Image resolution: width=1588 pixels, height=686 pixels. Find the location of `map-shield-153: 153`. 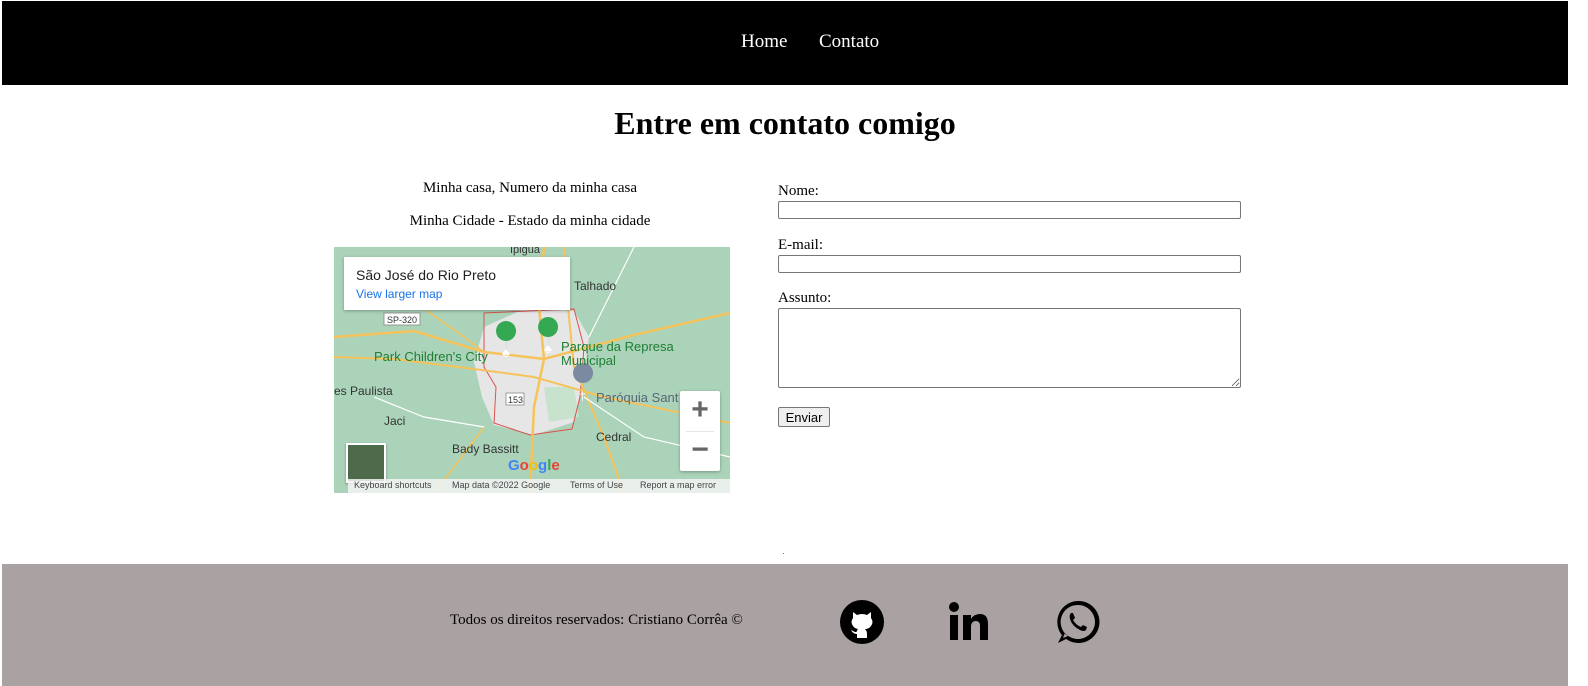

map-shield-153: 153 is located at coordinates (515, 399).